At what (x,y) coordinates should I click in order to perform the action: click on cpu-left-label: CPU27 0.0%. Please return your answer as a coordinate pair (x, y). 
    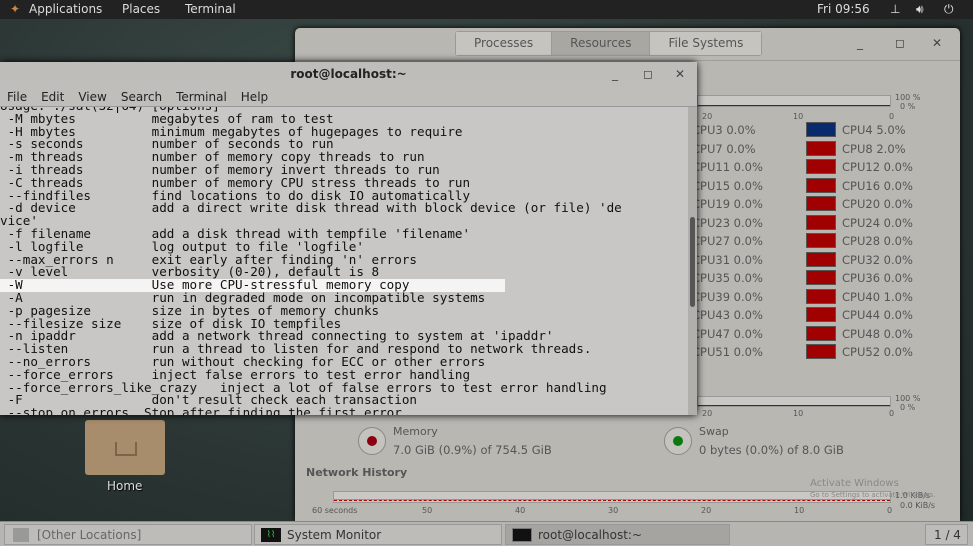
    Looking at the image, I should click on (727, 241).